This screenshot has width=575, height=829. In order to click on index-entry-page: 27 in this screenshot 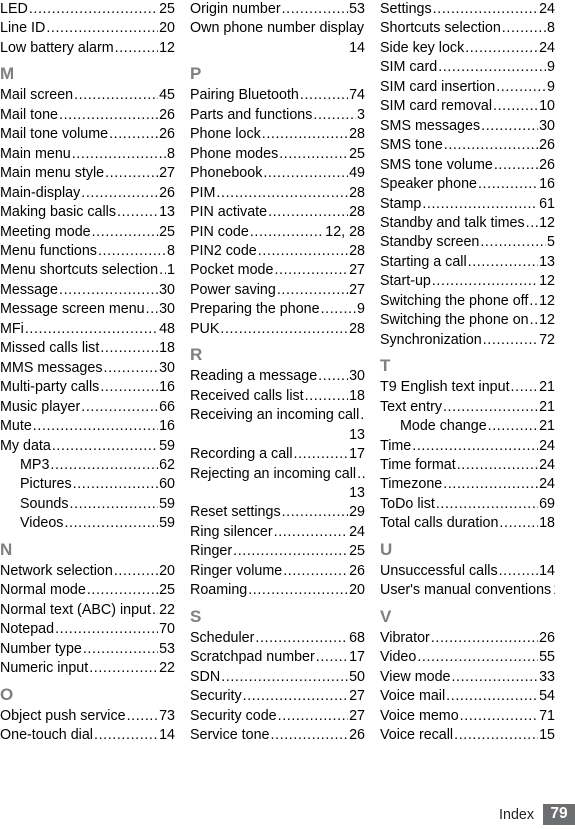, I will do `click(357, 289)`.